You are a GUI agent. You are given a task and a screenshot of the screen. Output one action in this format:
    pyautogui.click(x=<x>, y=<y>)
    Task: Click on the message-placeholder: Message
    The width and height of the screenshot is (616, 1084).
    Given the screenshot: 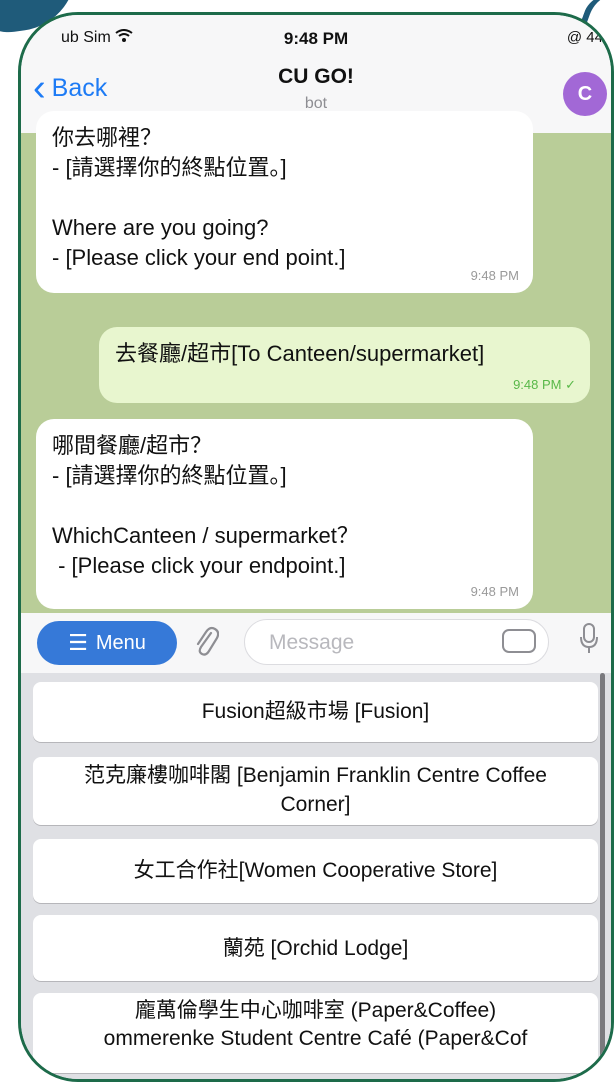 What is the action you would take?
    pyautogui.click(x=312, y=642)
    